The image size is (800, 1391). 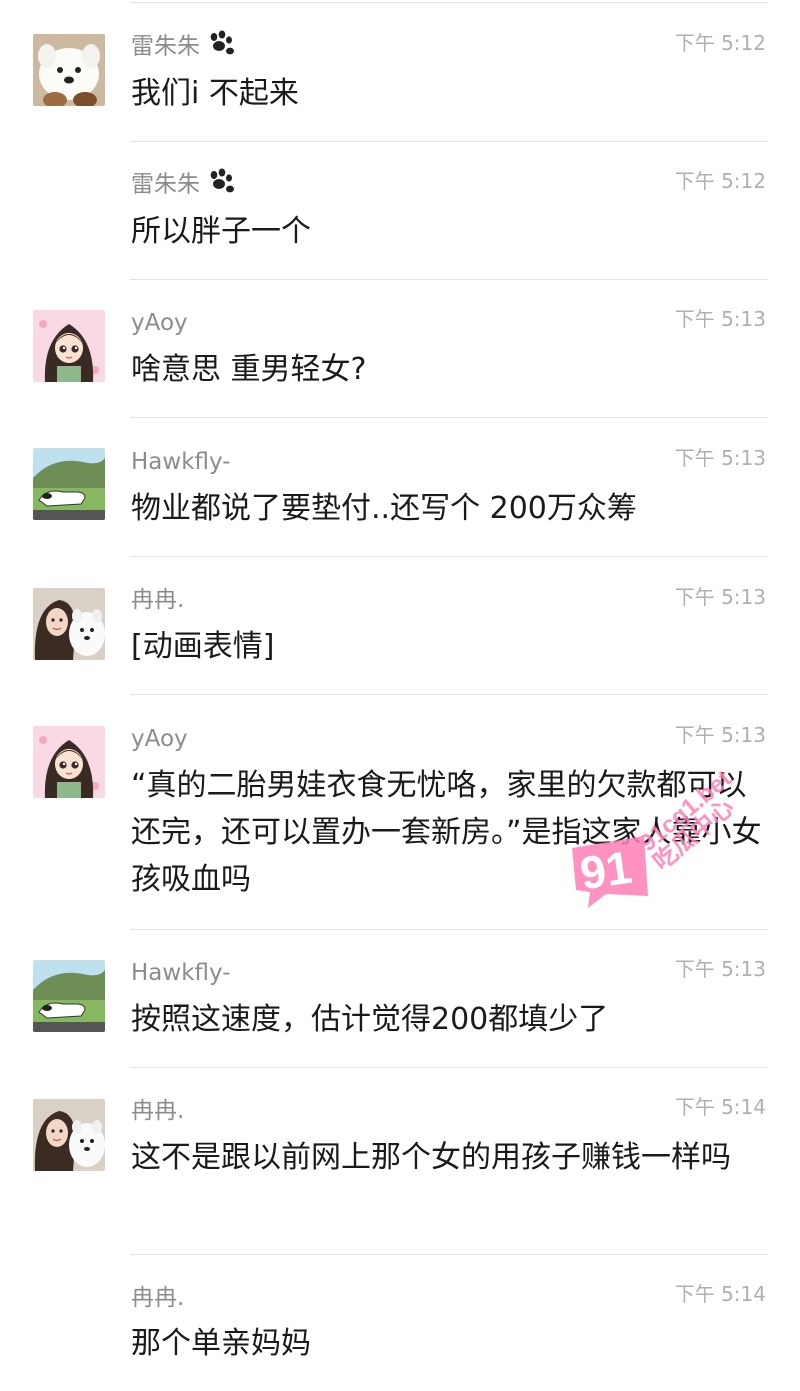 What do you see at coordinates (448, 1343) in the screenshot?
I see `message-text: 那个单亲妈妈` at bounding box center [448, 1343].